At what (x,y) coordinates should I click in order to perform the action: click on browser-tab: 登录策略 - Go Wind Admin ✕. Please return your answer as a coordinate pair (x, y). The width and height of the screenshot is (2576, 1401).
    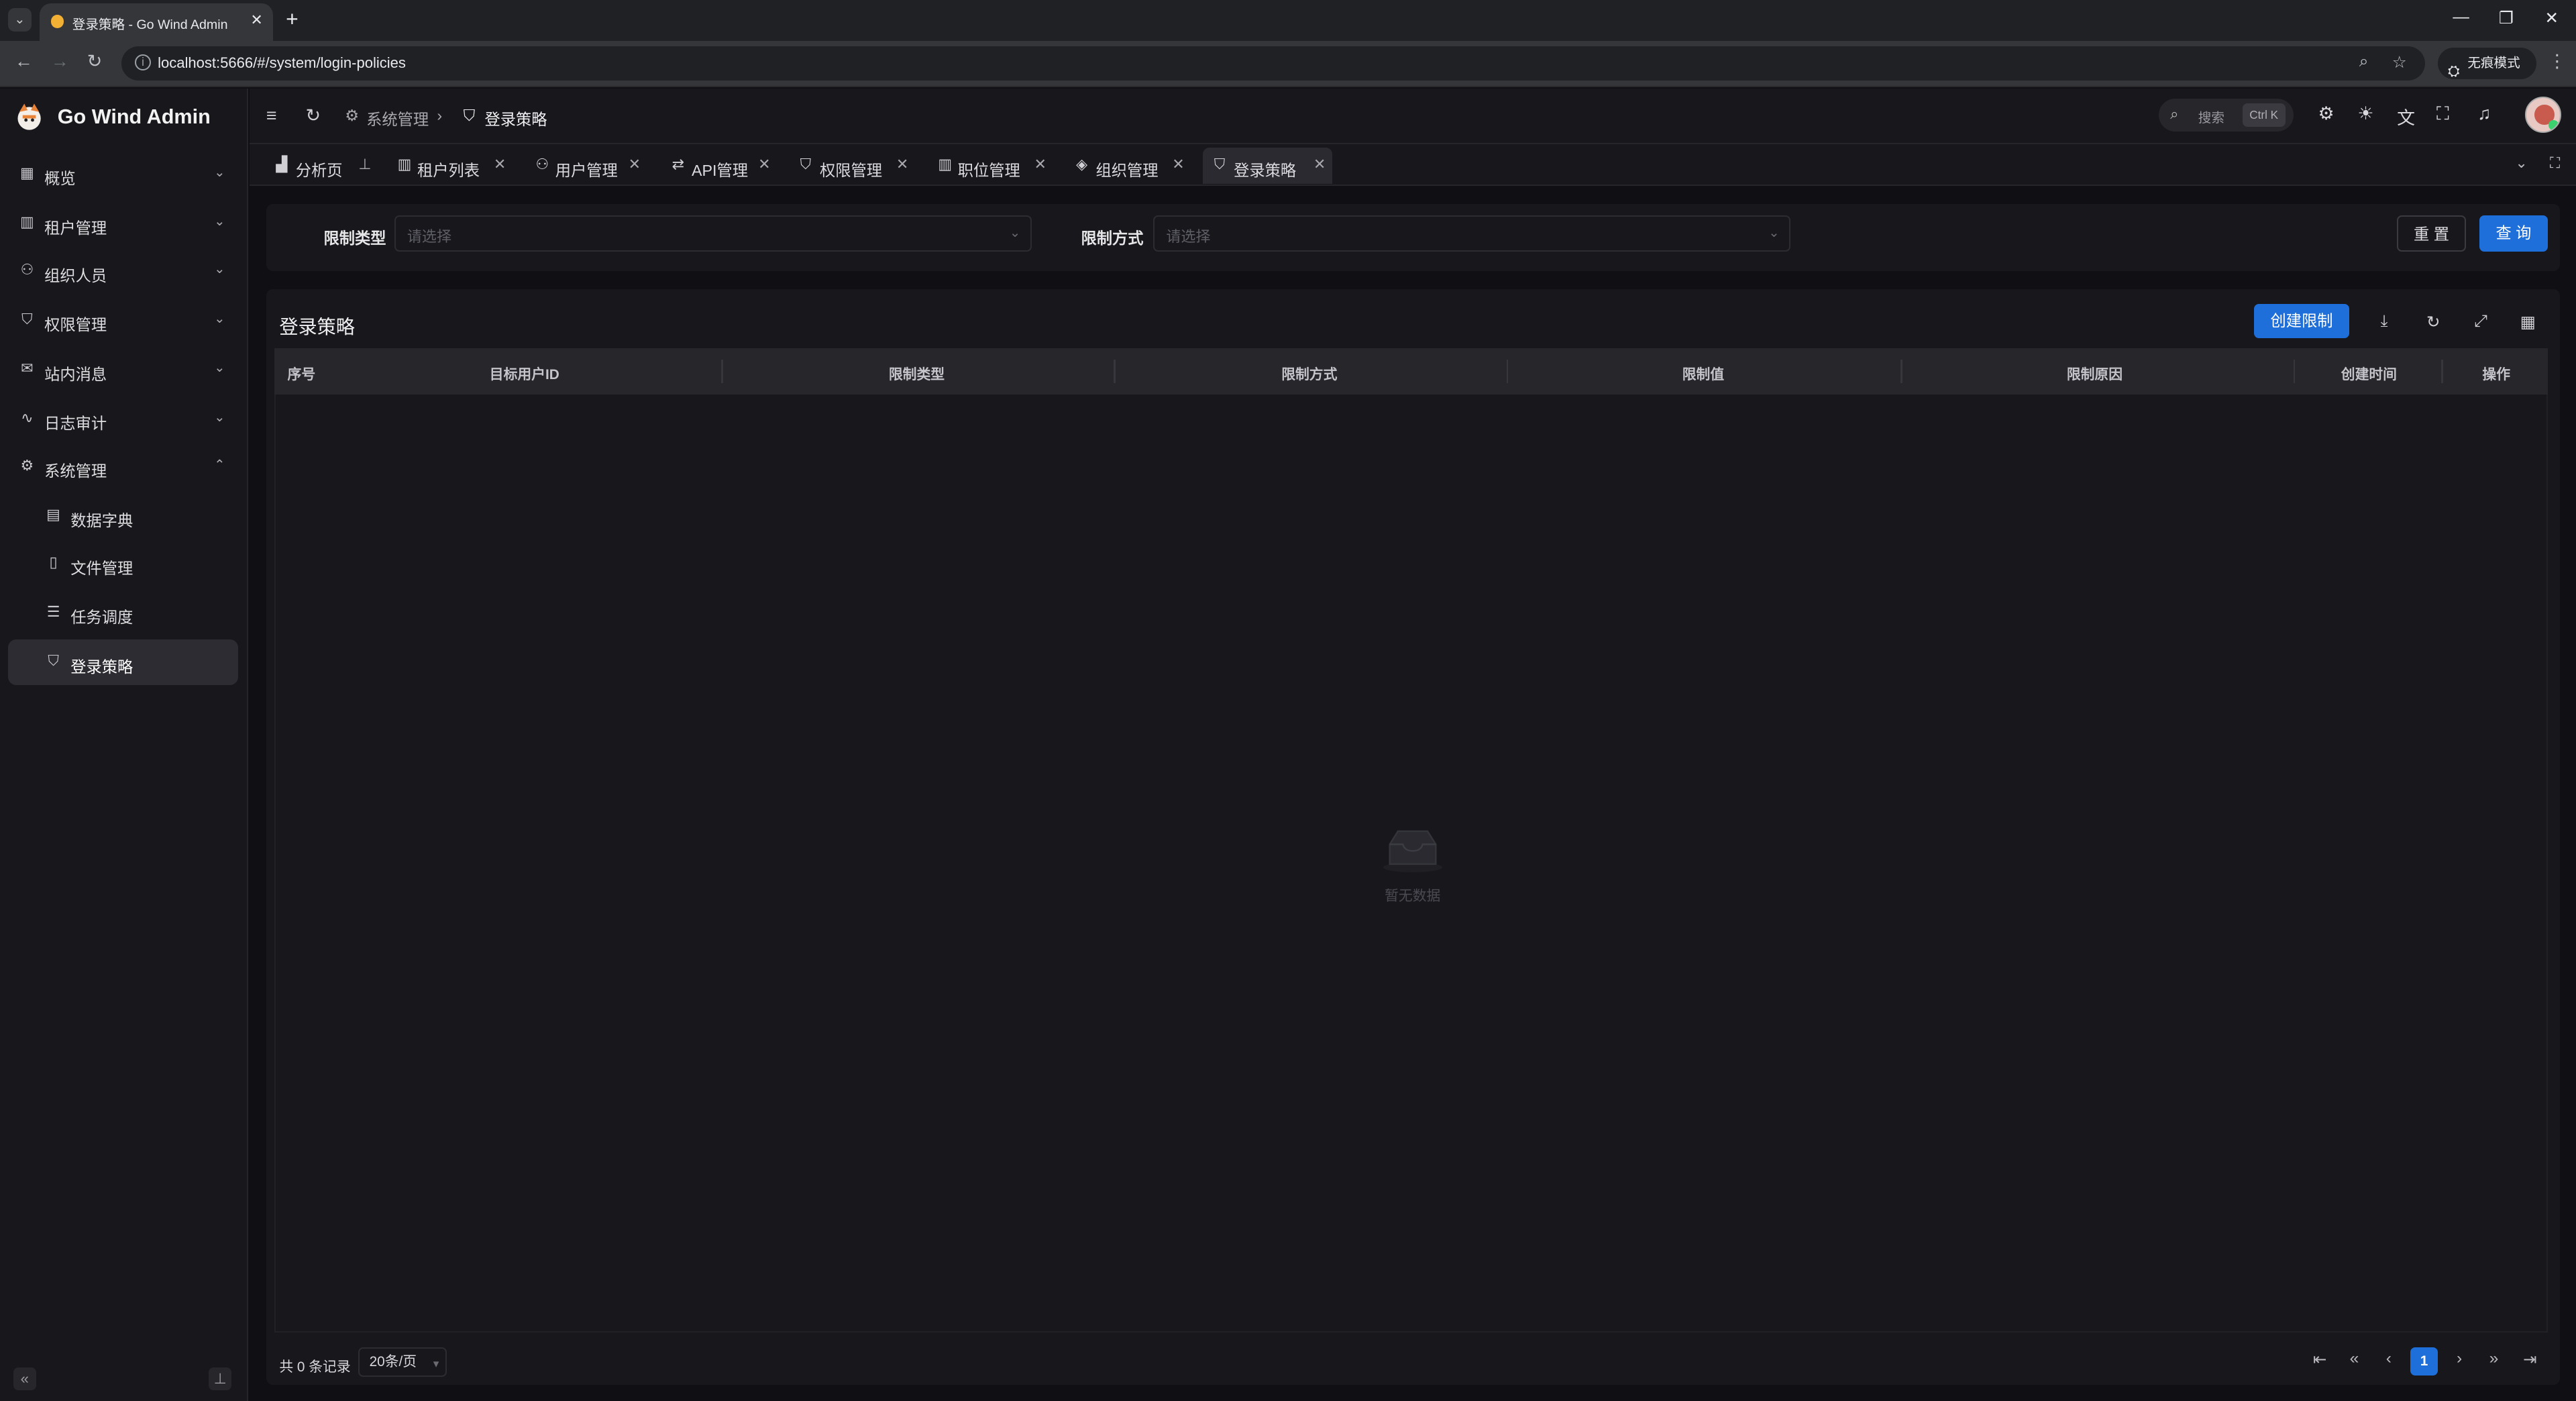
    Looking at the image, I should click on (156, 22).